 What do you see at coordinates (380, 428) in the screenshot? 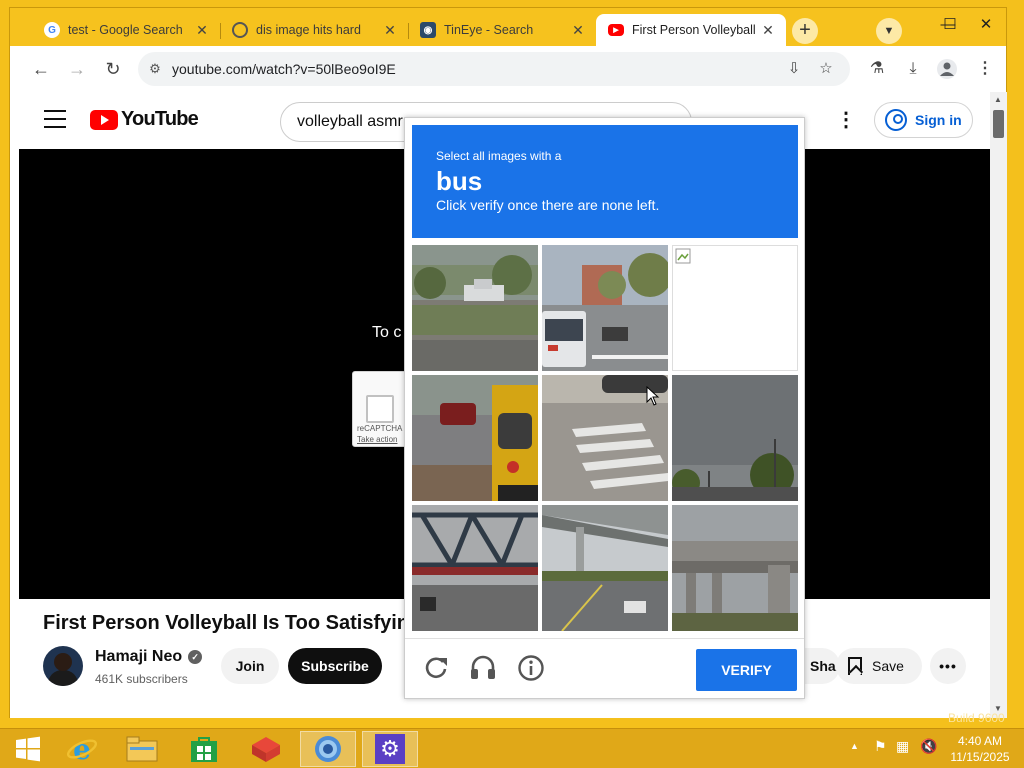
I see `recaptcha-label: reCAPTCHA` at bounding box center [380, 428].